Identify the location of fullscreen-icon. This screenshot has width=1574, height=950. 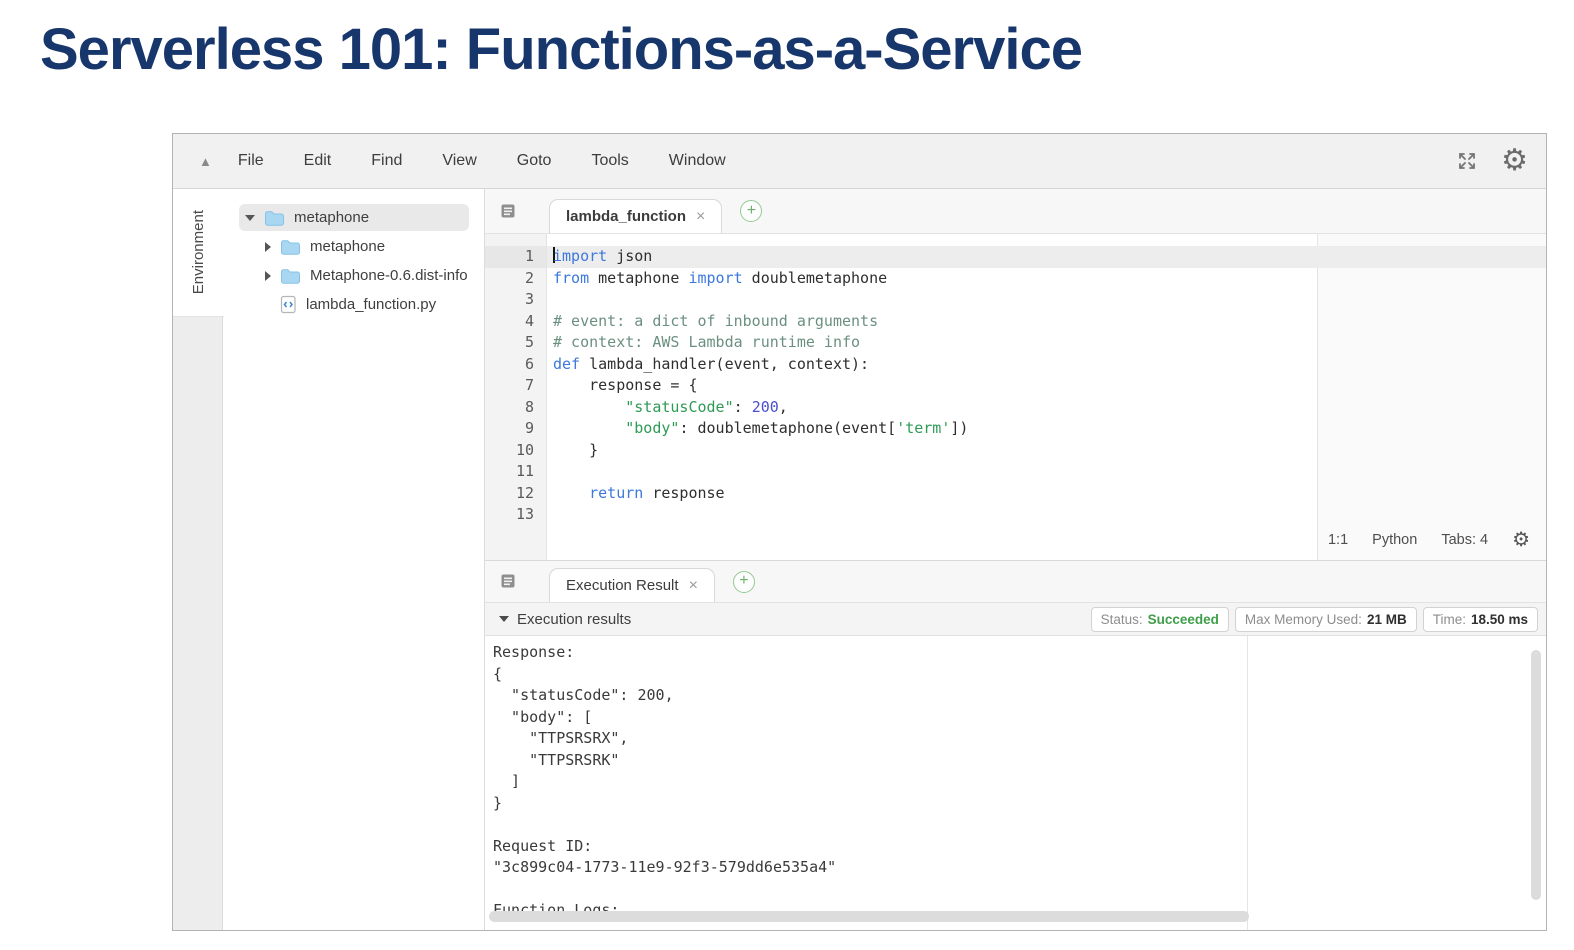
(1467, 161).